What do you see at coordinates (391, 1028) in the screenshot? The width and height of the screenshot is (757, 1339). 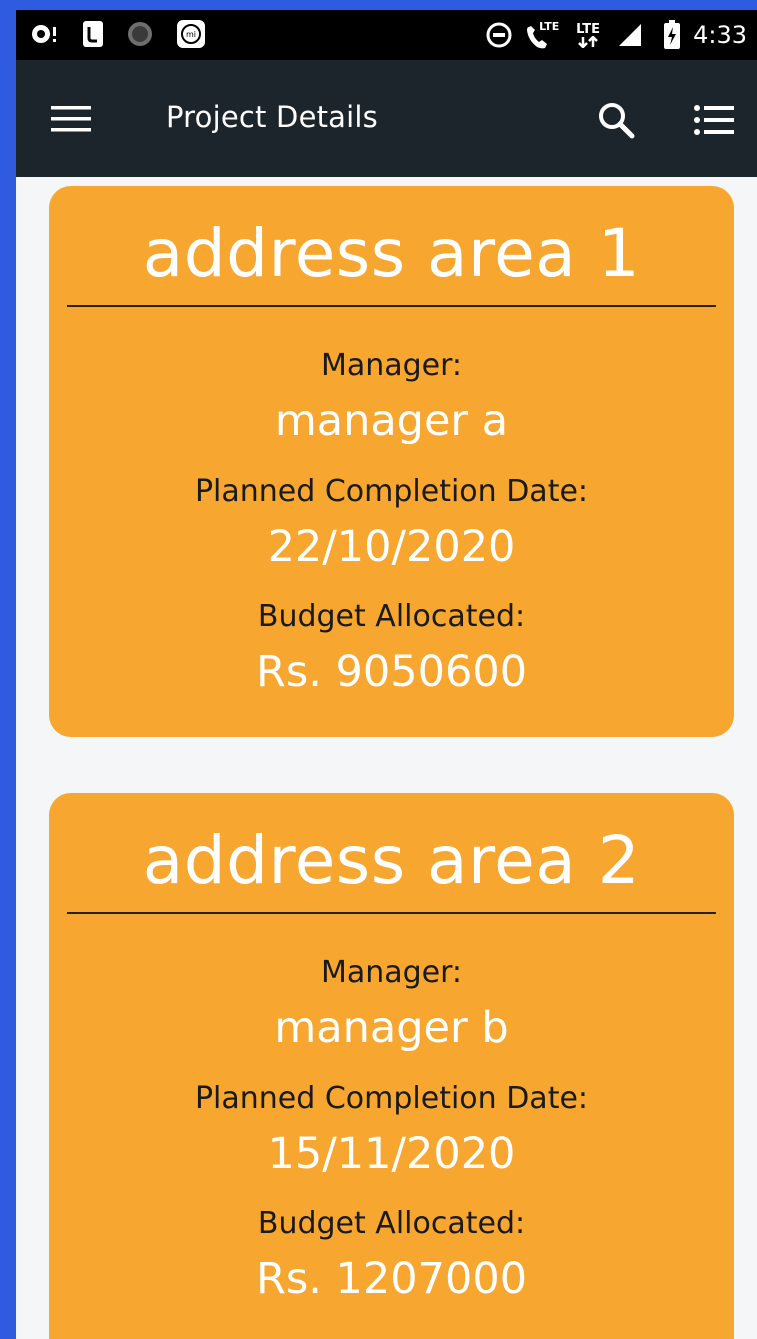 I see `manager-value: manager b` at bounding box center [391, 1028].